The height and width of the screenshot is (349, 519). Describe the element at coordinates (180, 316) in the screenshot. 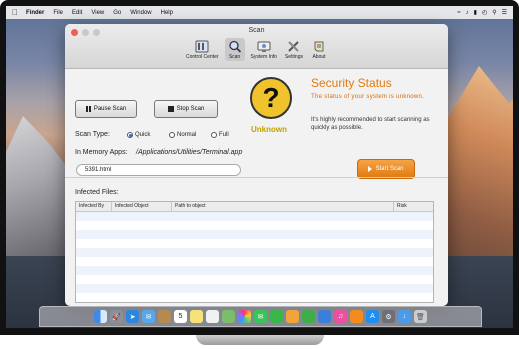

I see `calendar-icon: 5` at that location.